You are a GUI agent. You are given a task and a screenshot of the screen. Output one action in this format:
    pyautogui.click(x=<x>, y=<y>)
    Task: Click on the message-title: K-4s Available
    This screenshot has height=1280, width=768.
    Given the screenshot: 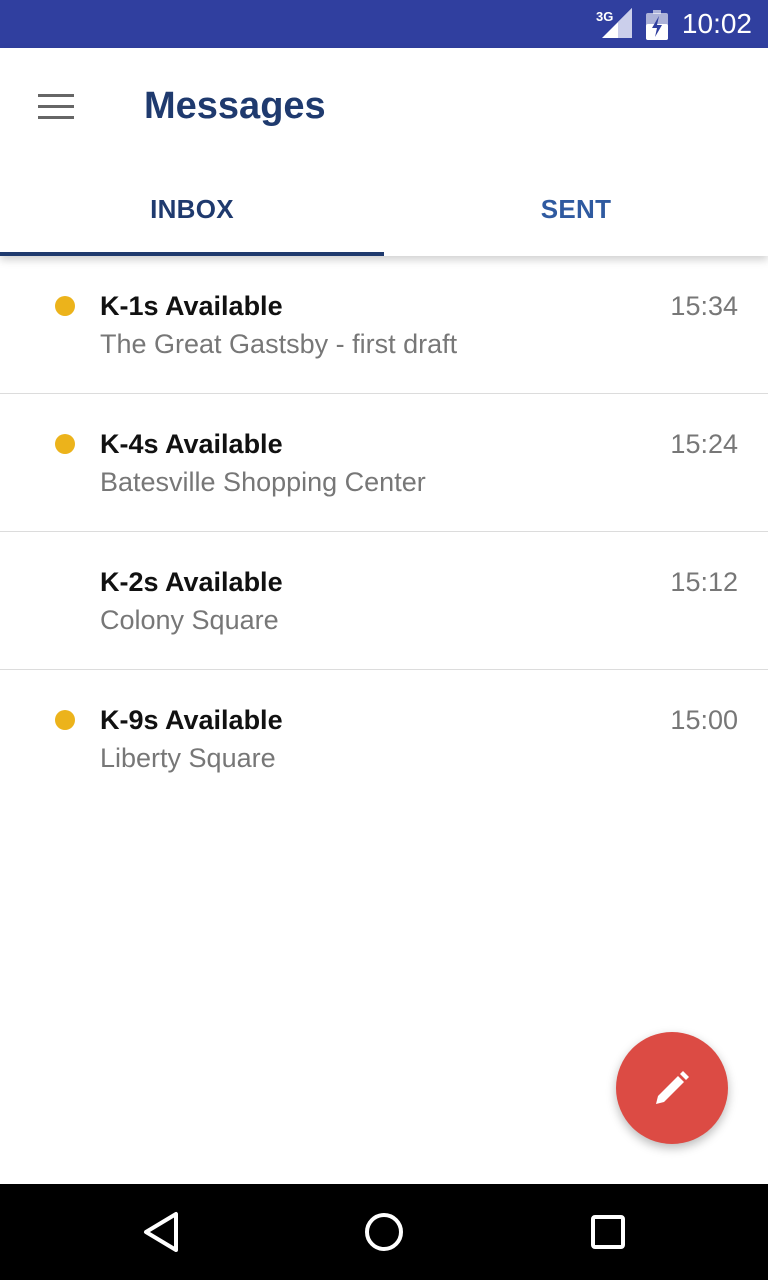 What is the action you would take?
    pyautogui.click(x=191, y=444)
    